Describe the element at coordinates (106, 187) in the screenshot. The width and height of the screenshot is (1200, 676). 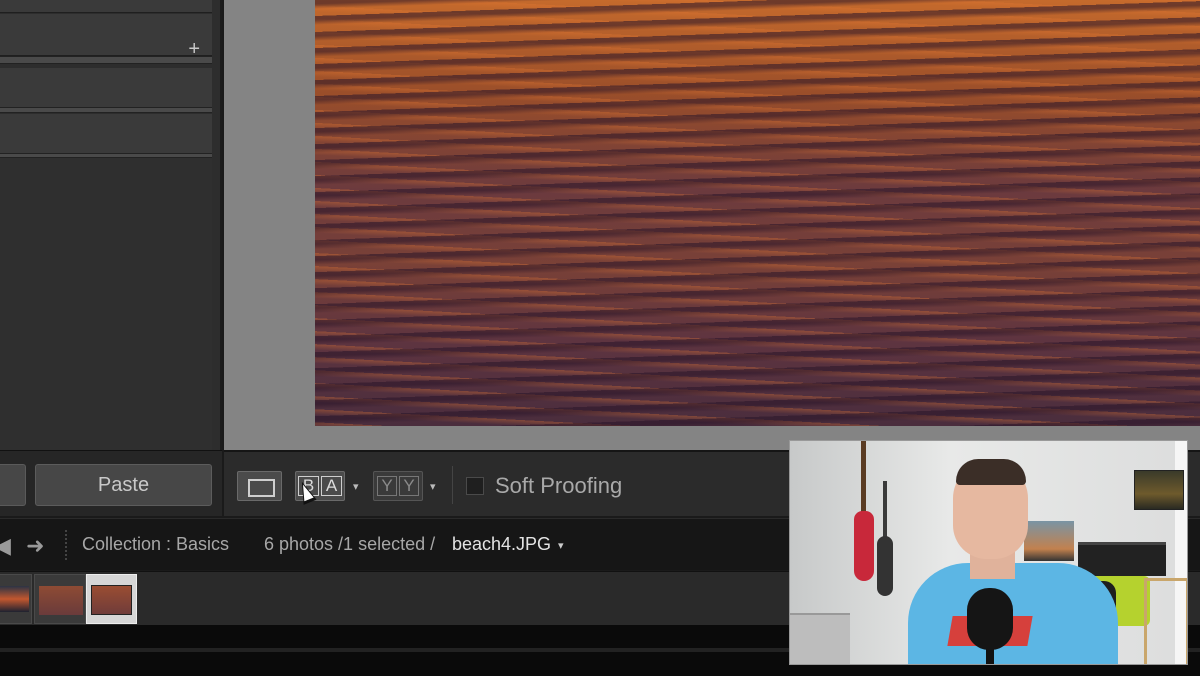
I see `panel-header-collections: − + ▾` at that location.